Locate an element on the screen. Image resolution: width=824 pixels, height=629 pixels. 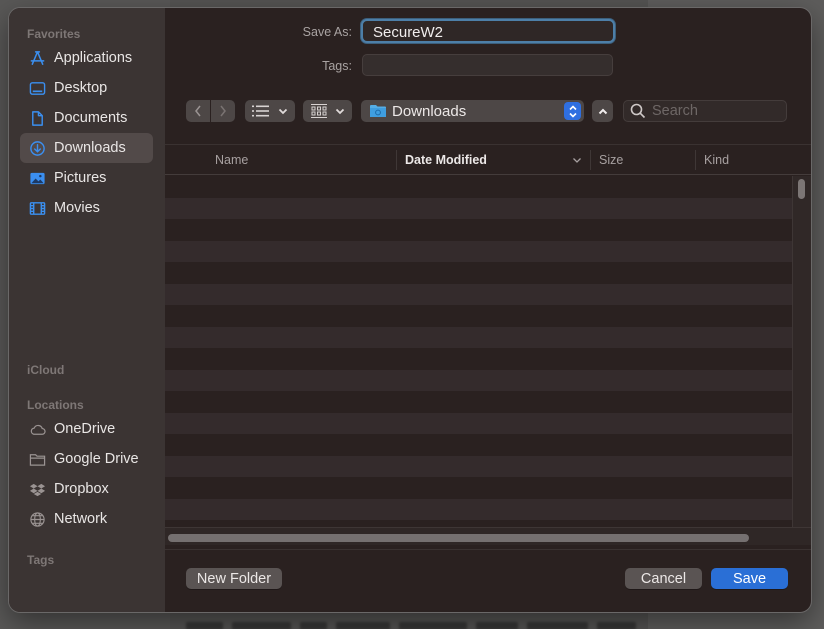
location-popup: Downloads is located at coordinates (472, 111).